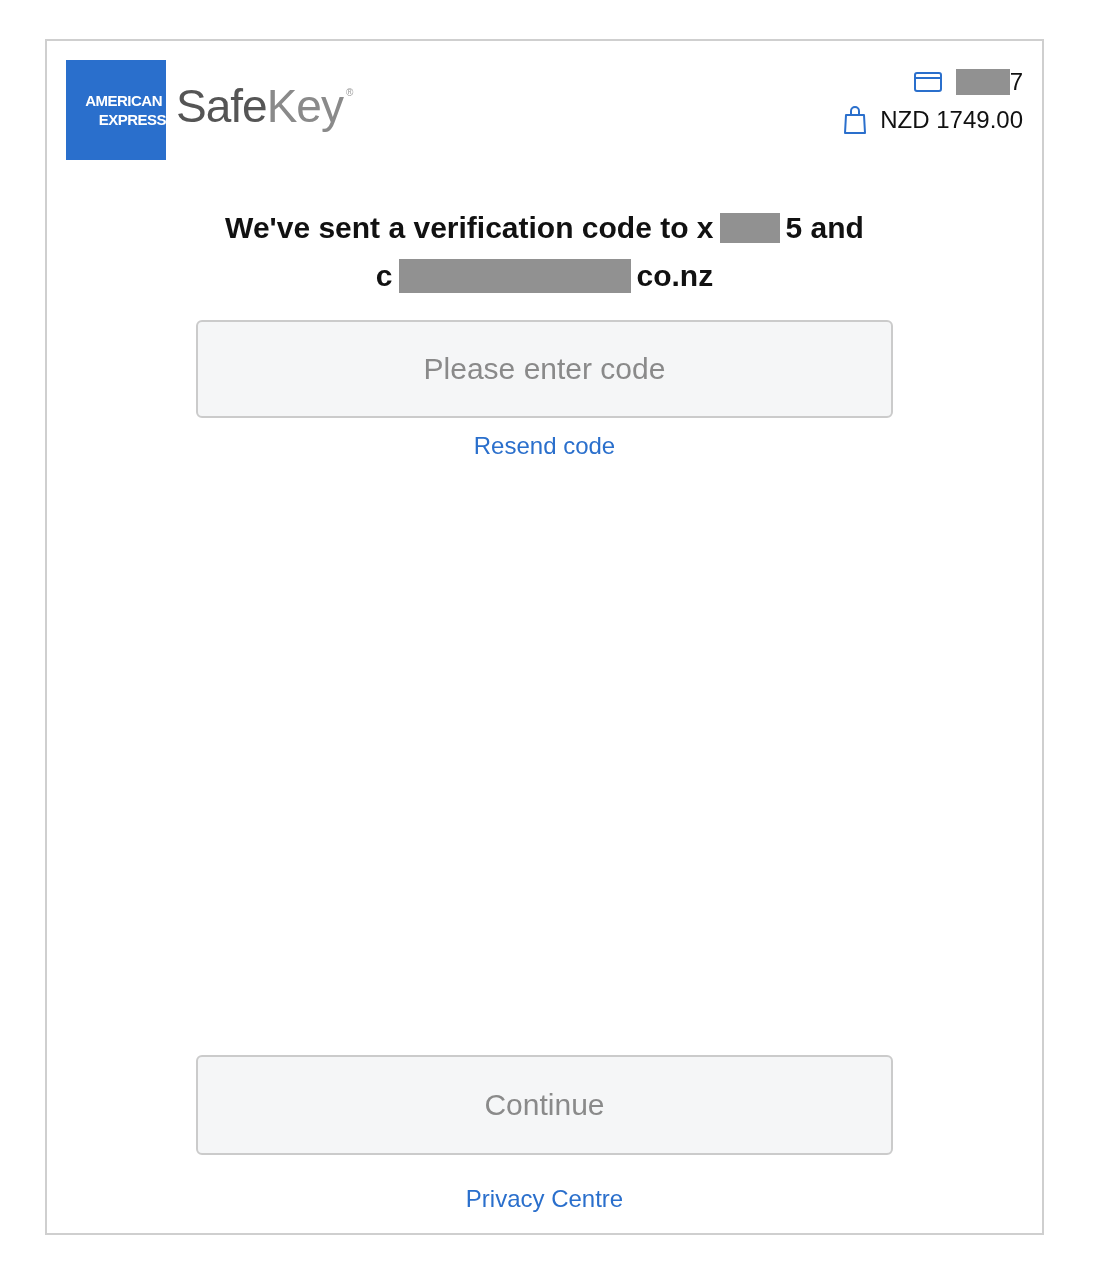  I want to click on shopping-bag-icon, so click(855, 120).